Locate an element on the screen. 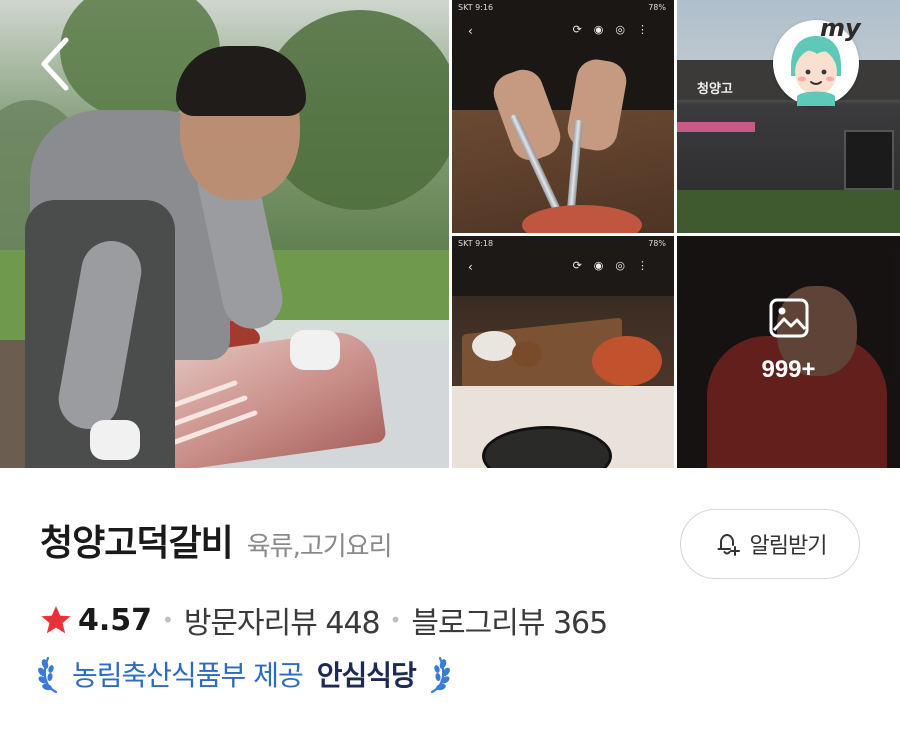  gallery-photo-2: SKT 9:16 78% ‹ ⟳◉◎⋮ is located at coordinates (563, 116).